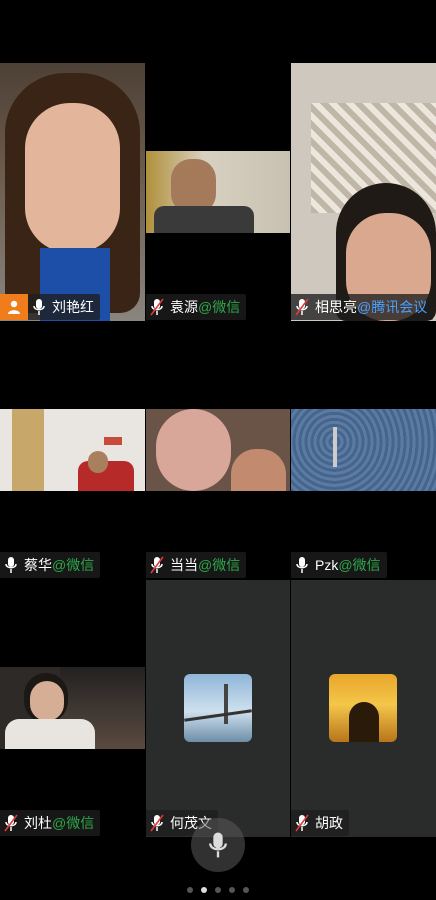 This screenshot has height=900, width=436. I want to click on participant-tile: Pzk @微信, so click(363, 450).